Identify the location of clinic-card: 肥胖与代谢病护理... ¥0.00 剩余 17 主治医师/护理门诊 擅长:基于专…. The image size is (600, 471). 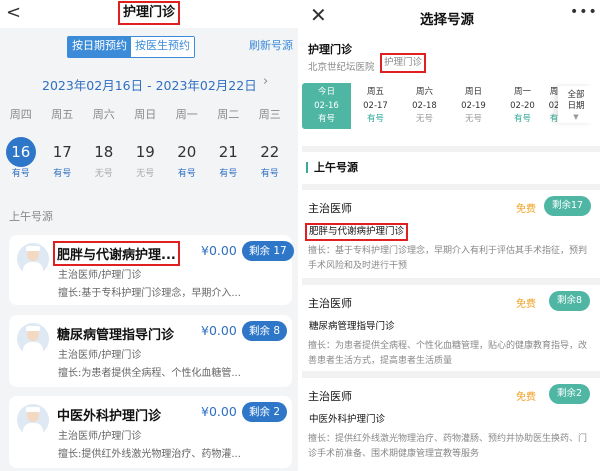
(151, 270).